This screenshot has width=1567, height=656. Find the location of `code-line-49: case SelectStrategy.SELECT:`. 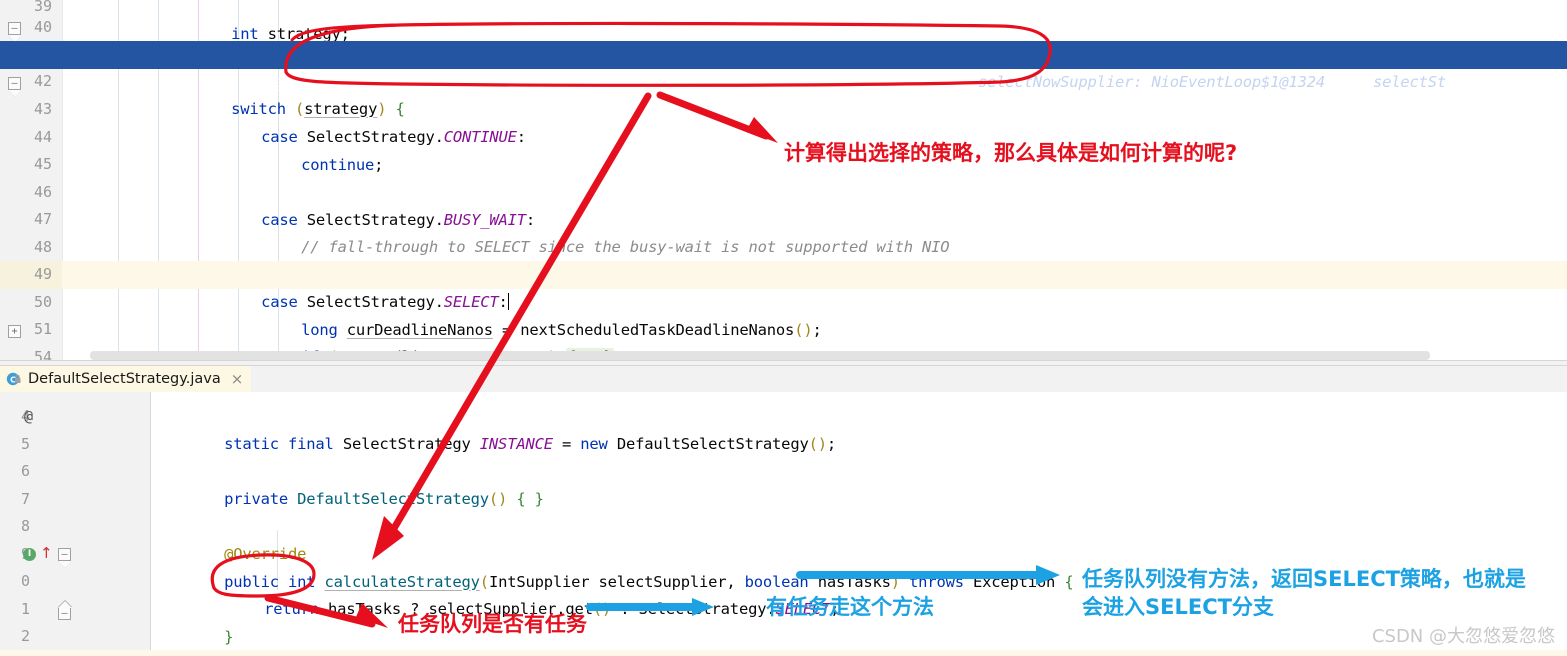

code-line-49: case SelectStrategy.SELECT: is located at coordinates (299, 286).